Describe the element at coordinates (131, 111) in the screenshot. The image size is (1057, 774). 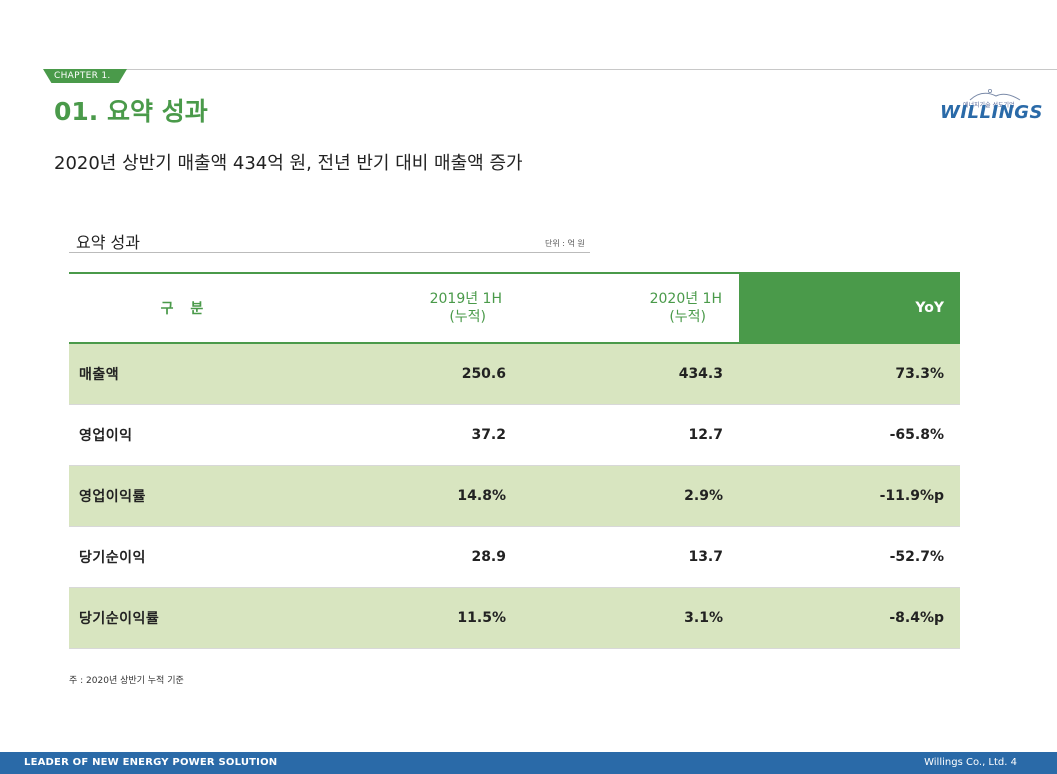
I see `section-title: 01. 요약 성과` at that location.